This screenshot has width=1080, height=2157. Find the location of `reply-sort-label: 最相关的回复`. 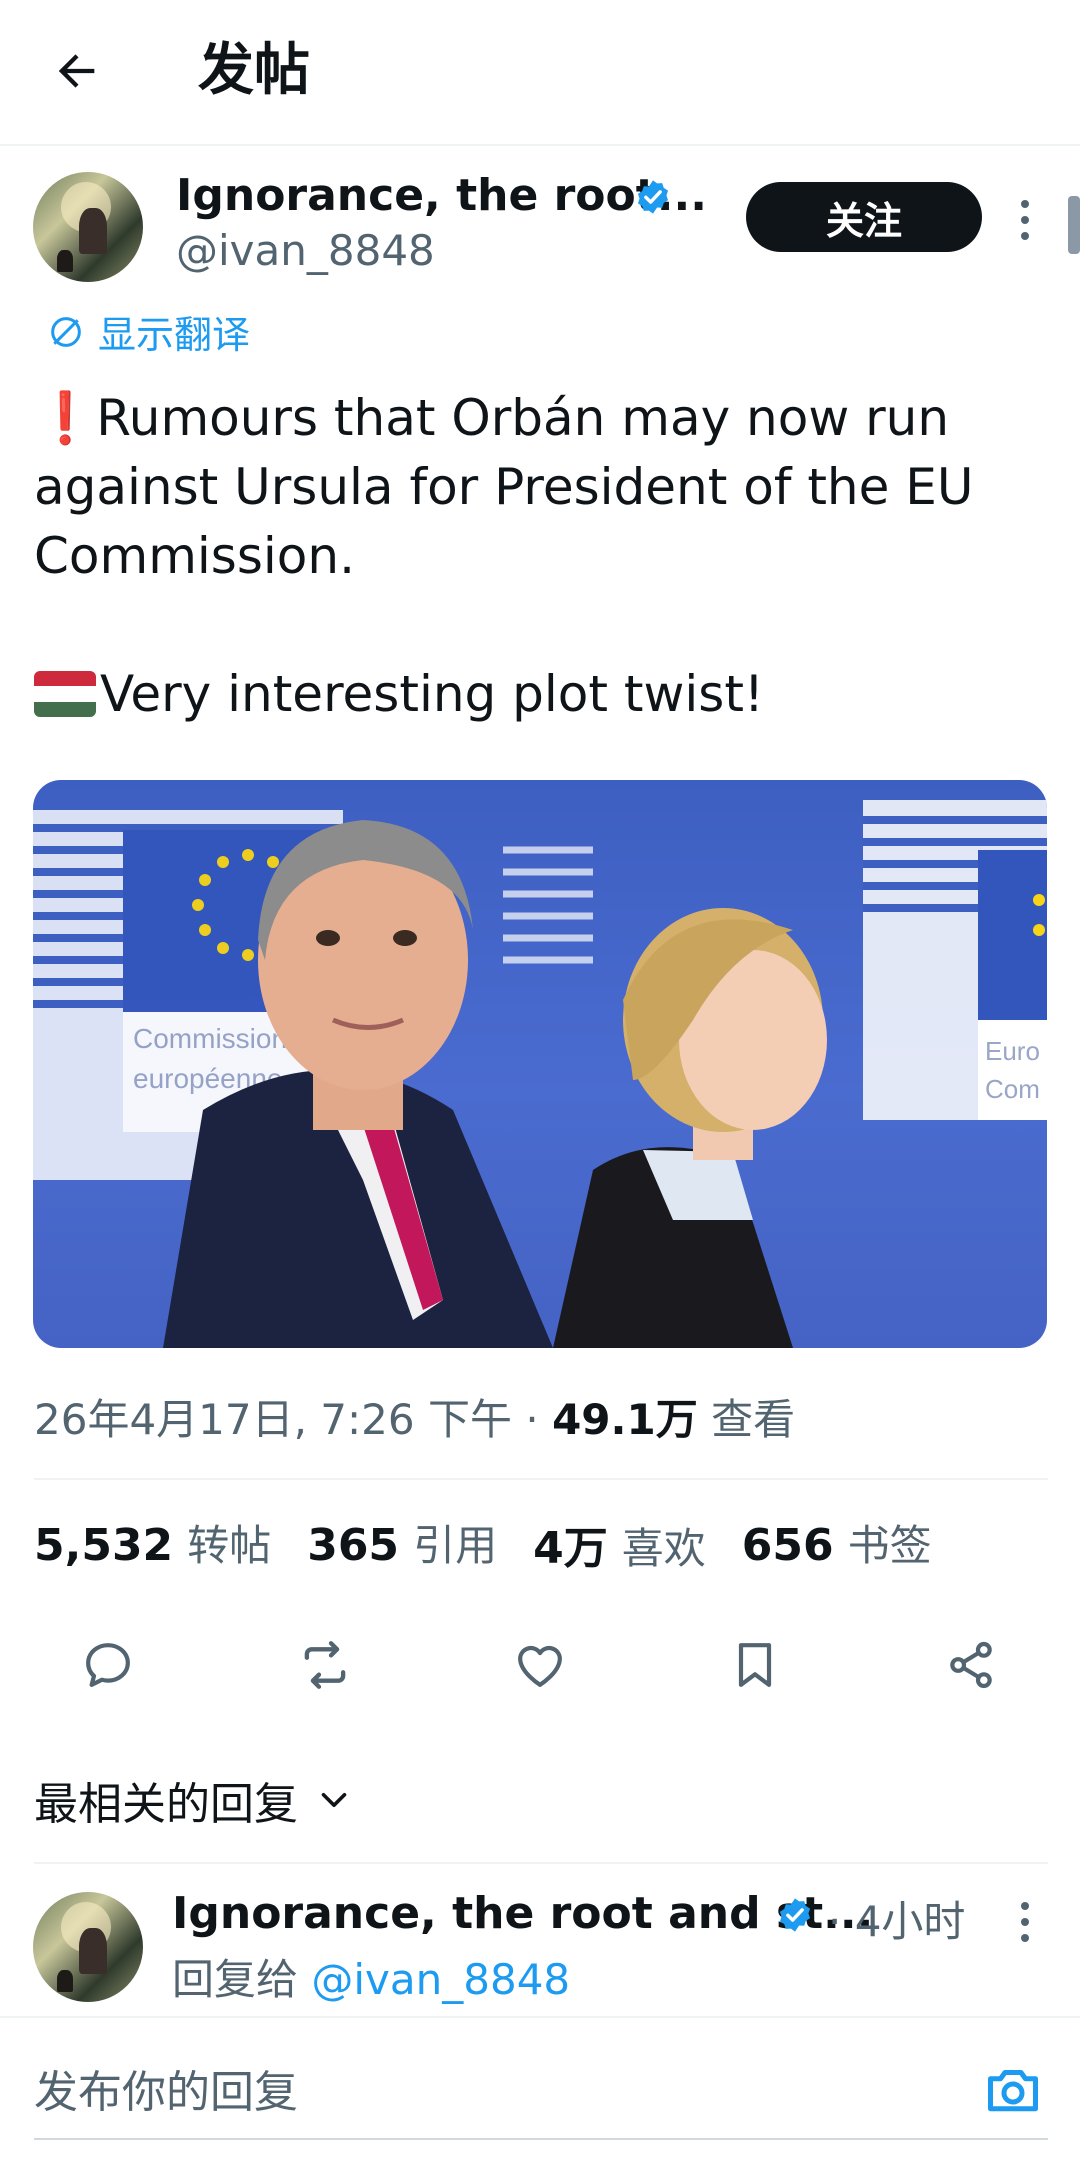

reply-sort-label: 最相关的回复 is located at coordinates (166, 1804).